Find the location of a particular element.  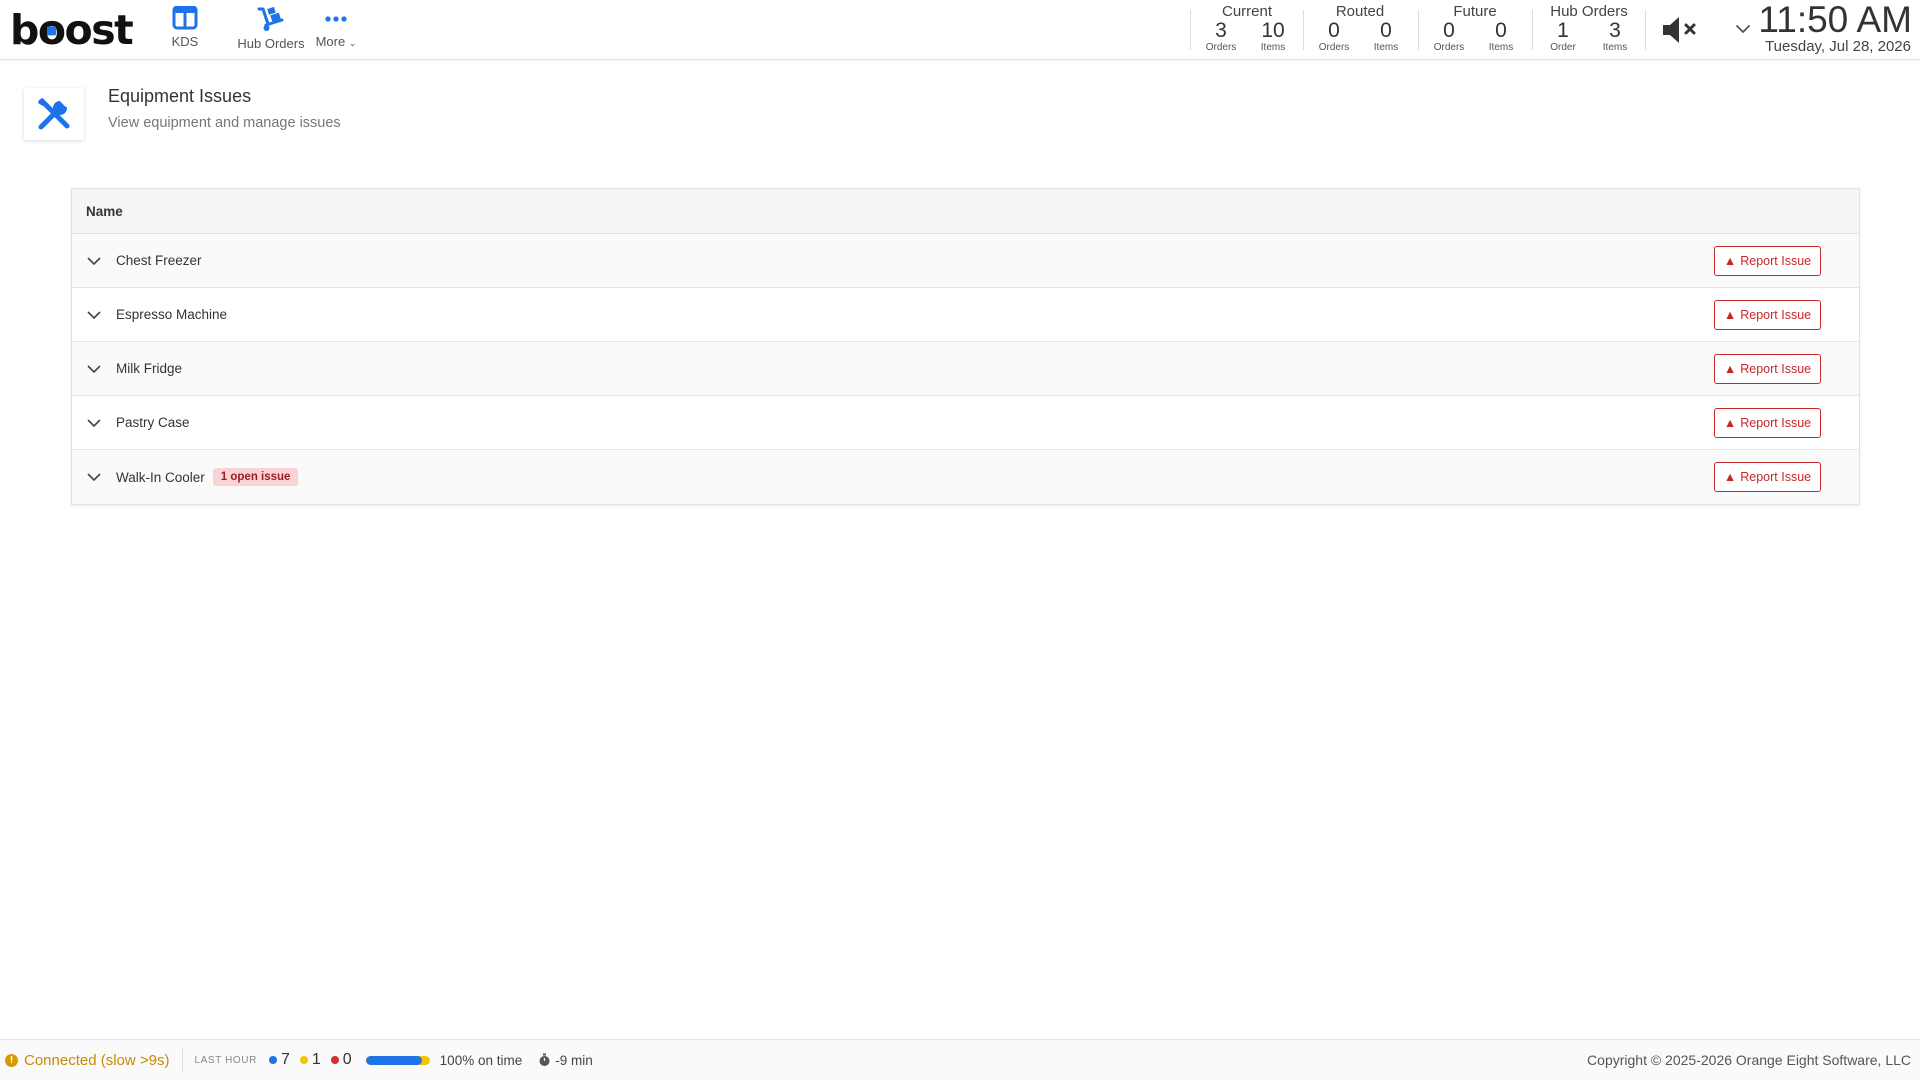

count-value: 7 is located at coordinates (285, 1059).